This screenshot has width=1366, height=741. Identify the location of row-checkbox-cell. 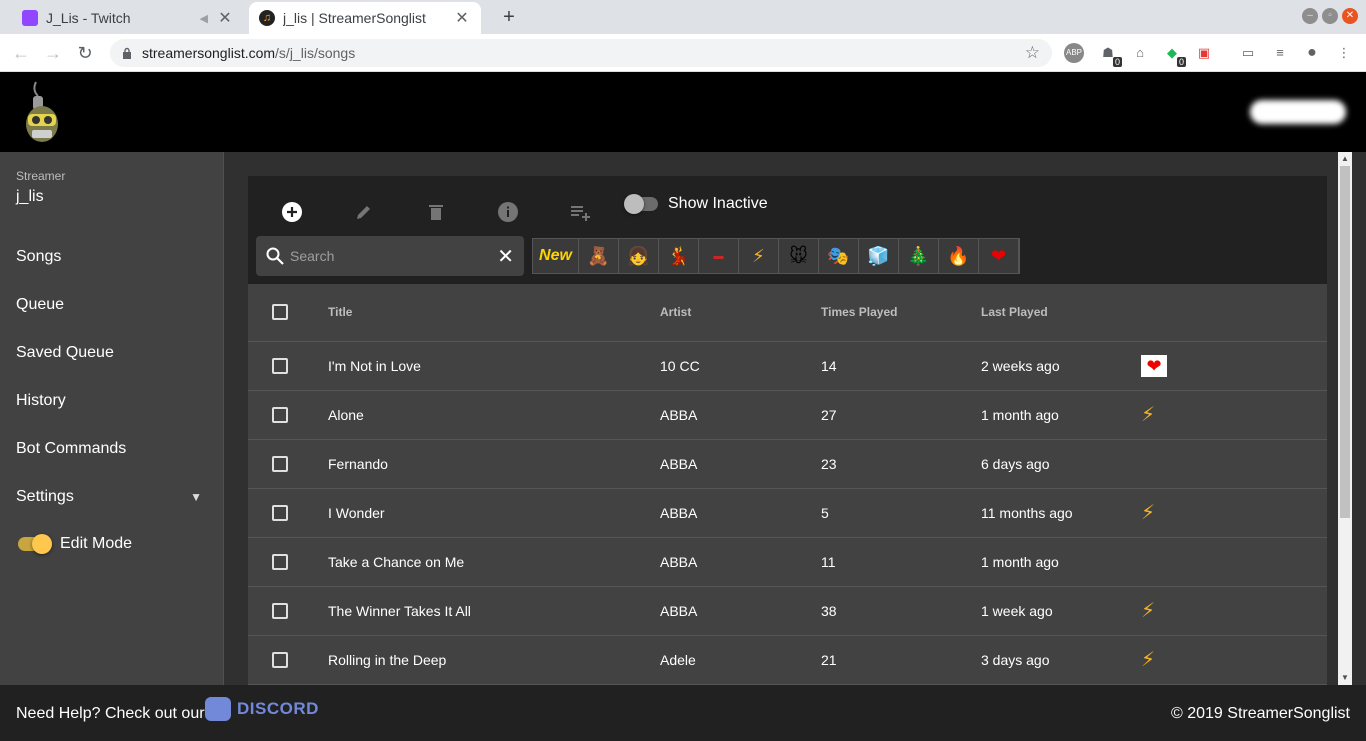
(288, 415).